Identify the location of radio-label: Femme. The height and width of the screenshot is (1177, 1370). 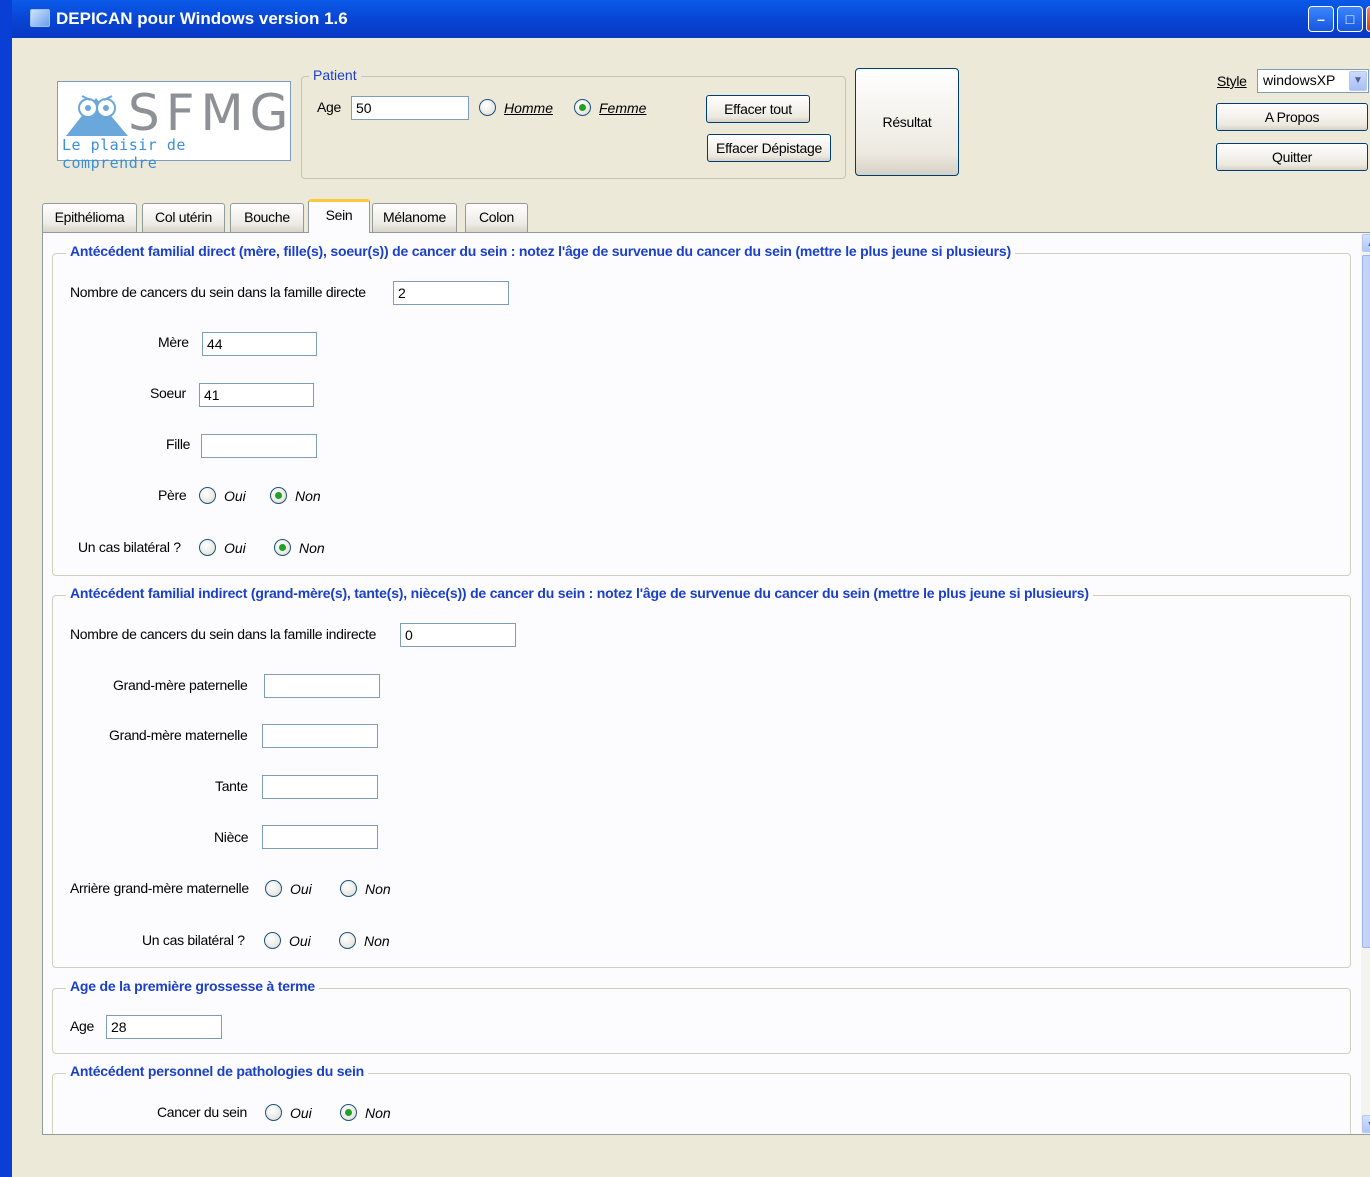
(623, 107).